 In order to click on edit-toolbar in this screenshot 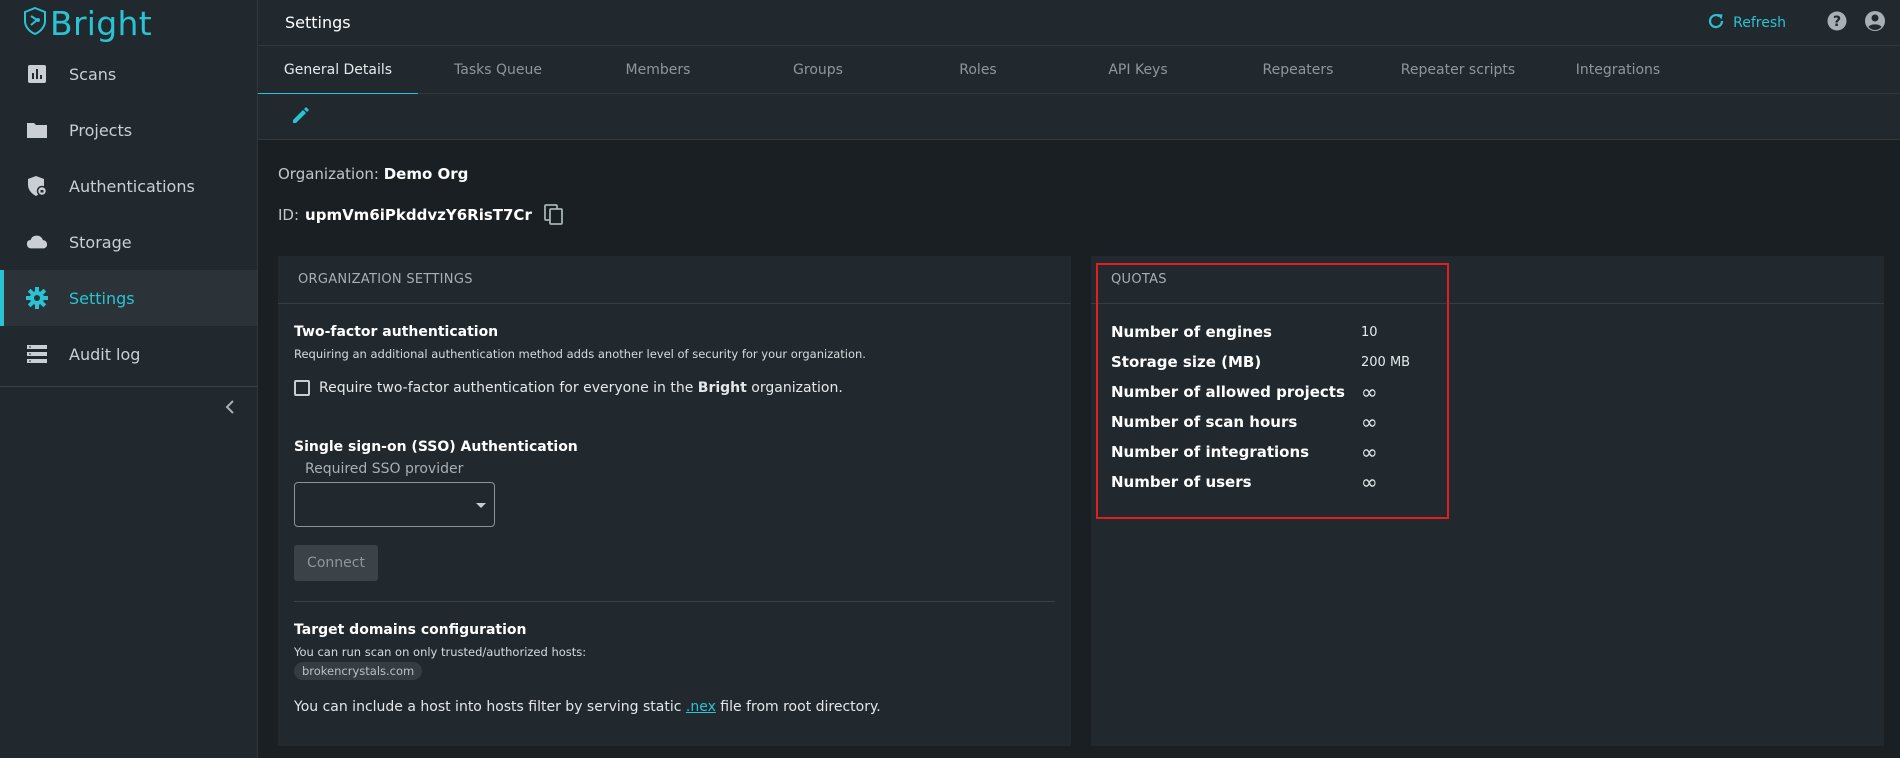, I will do `click(1079, 117)`.